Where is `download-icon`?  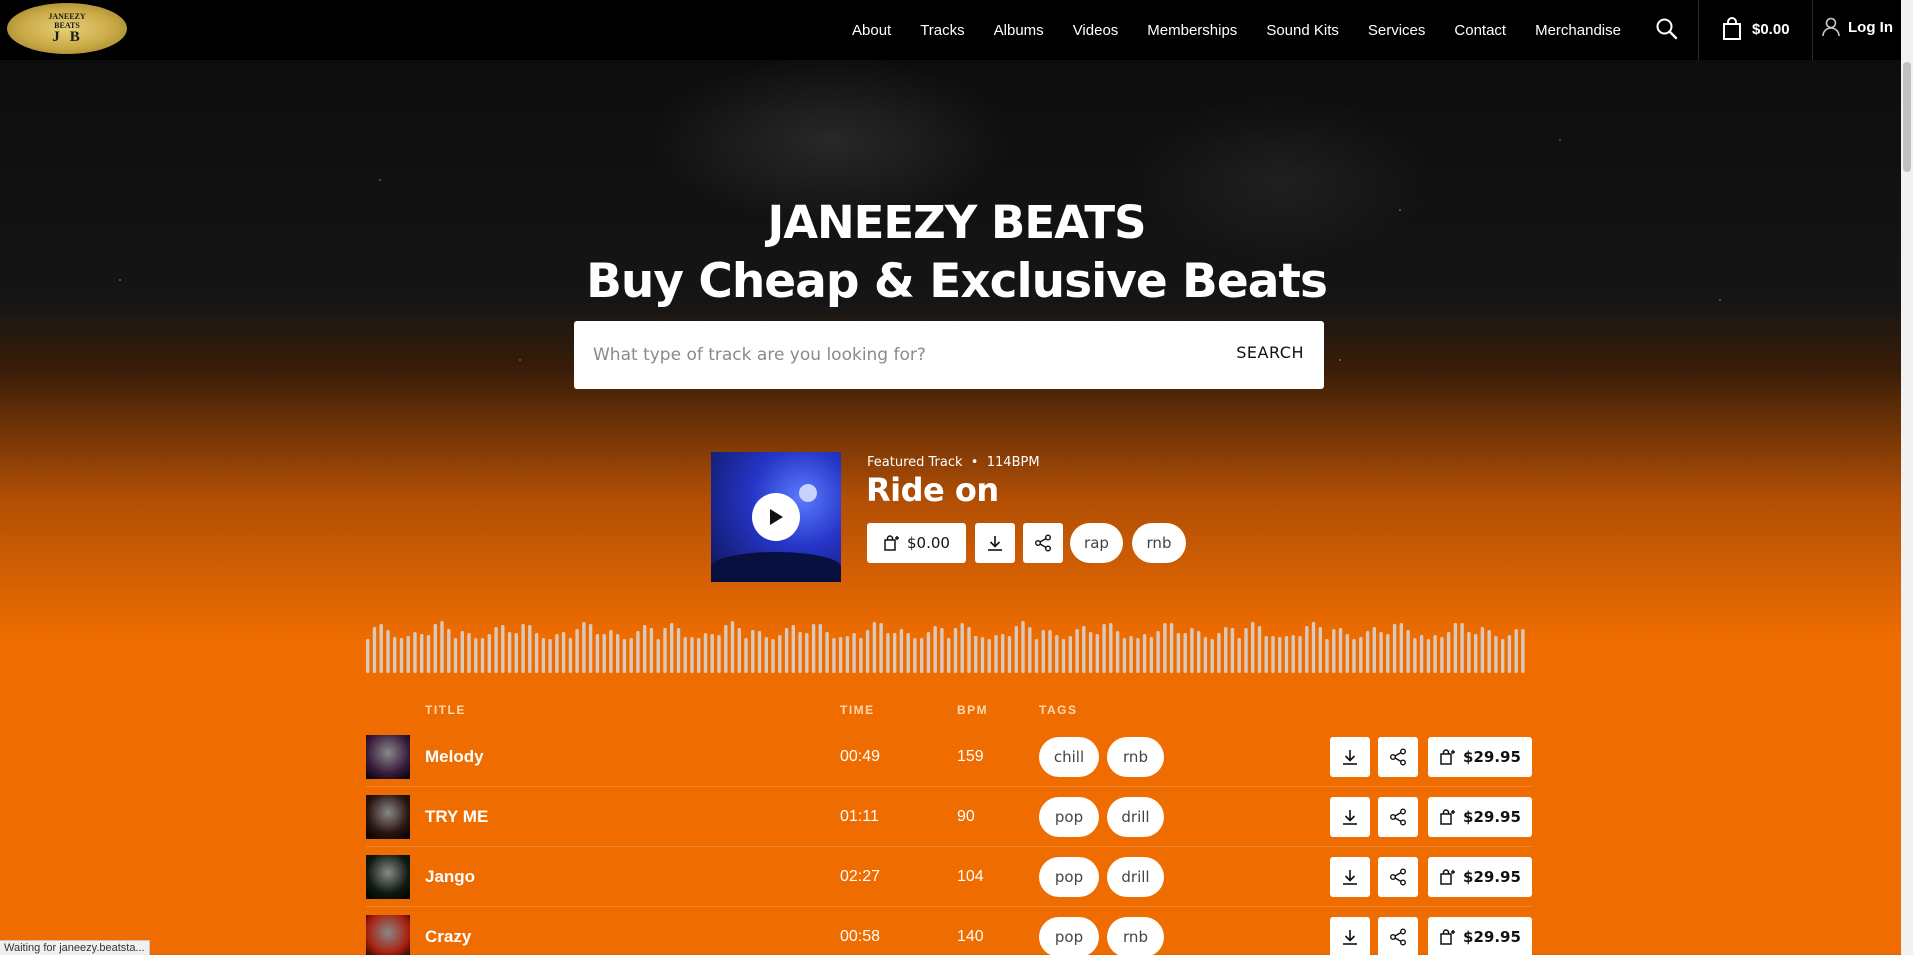 download-icon is located at coordinates (1350, 937).